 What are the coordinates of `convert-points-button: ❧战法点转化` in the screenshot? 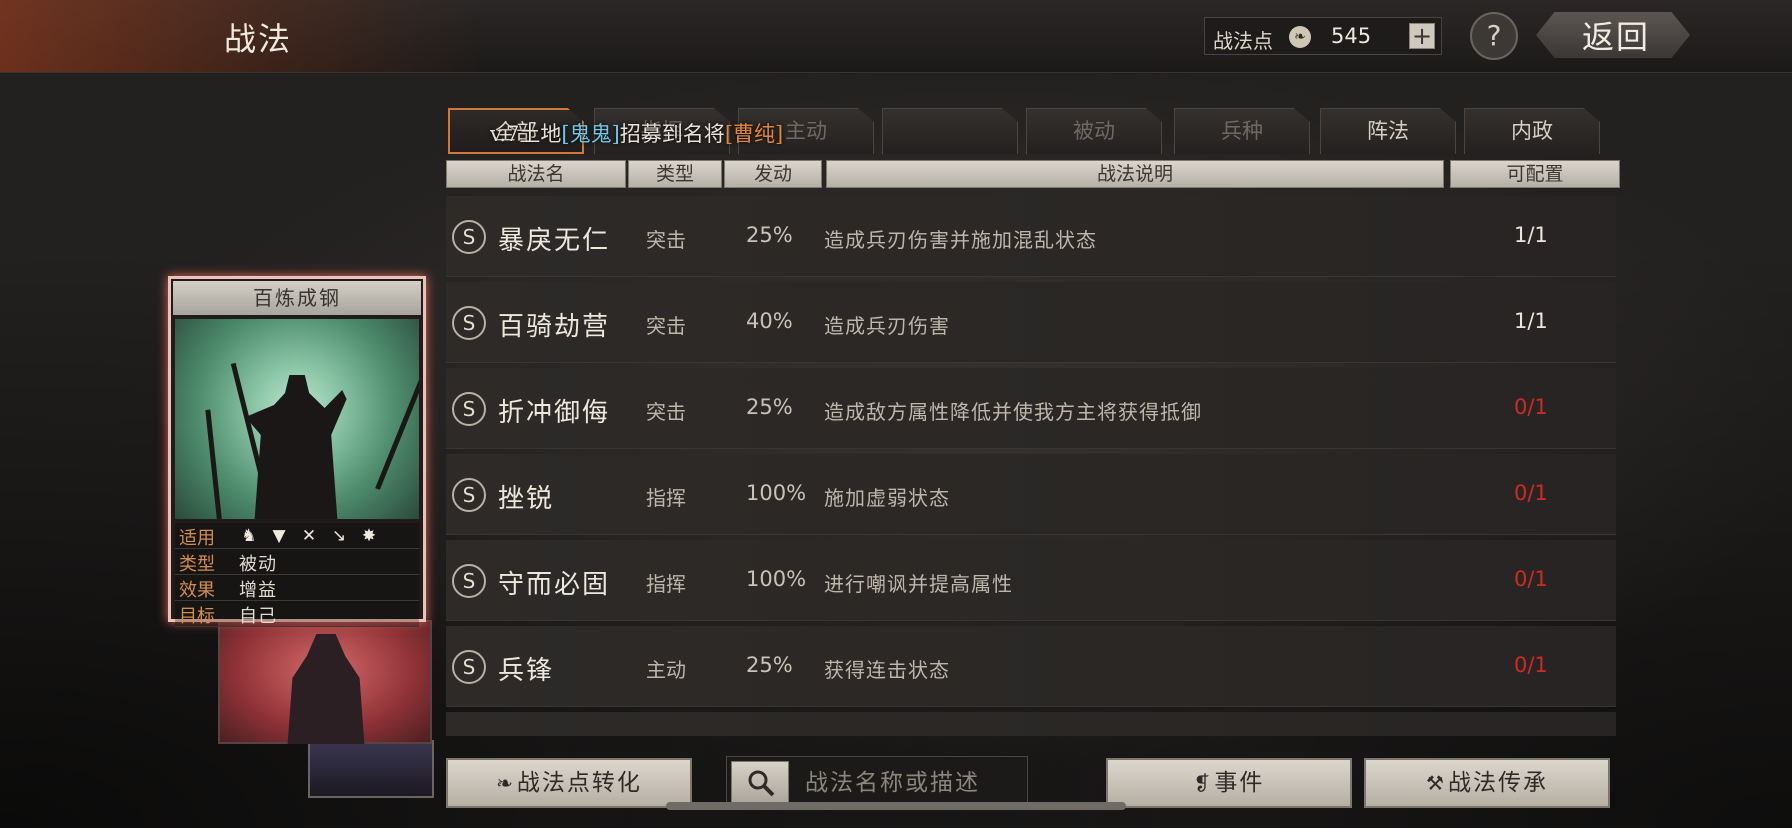 It's located at (569, 783).